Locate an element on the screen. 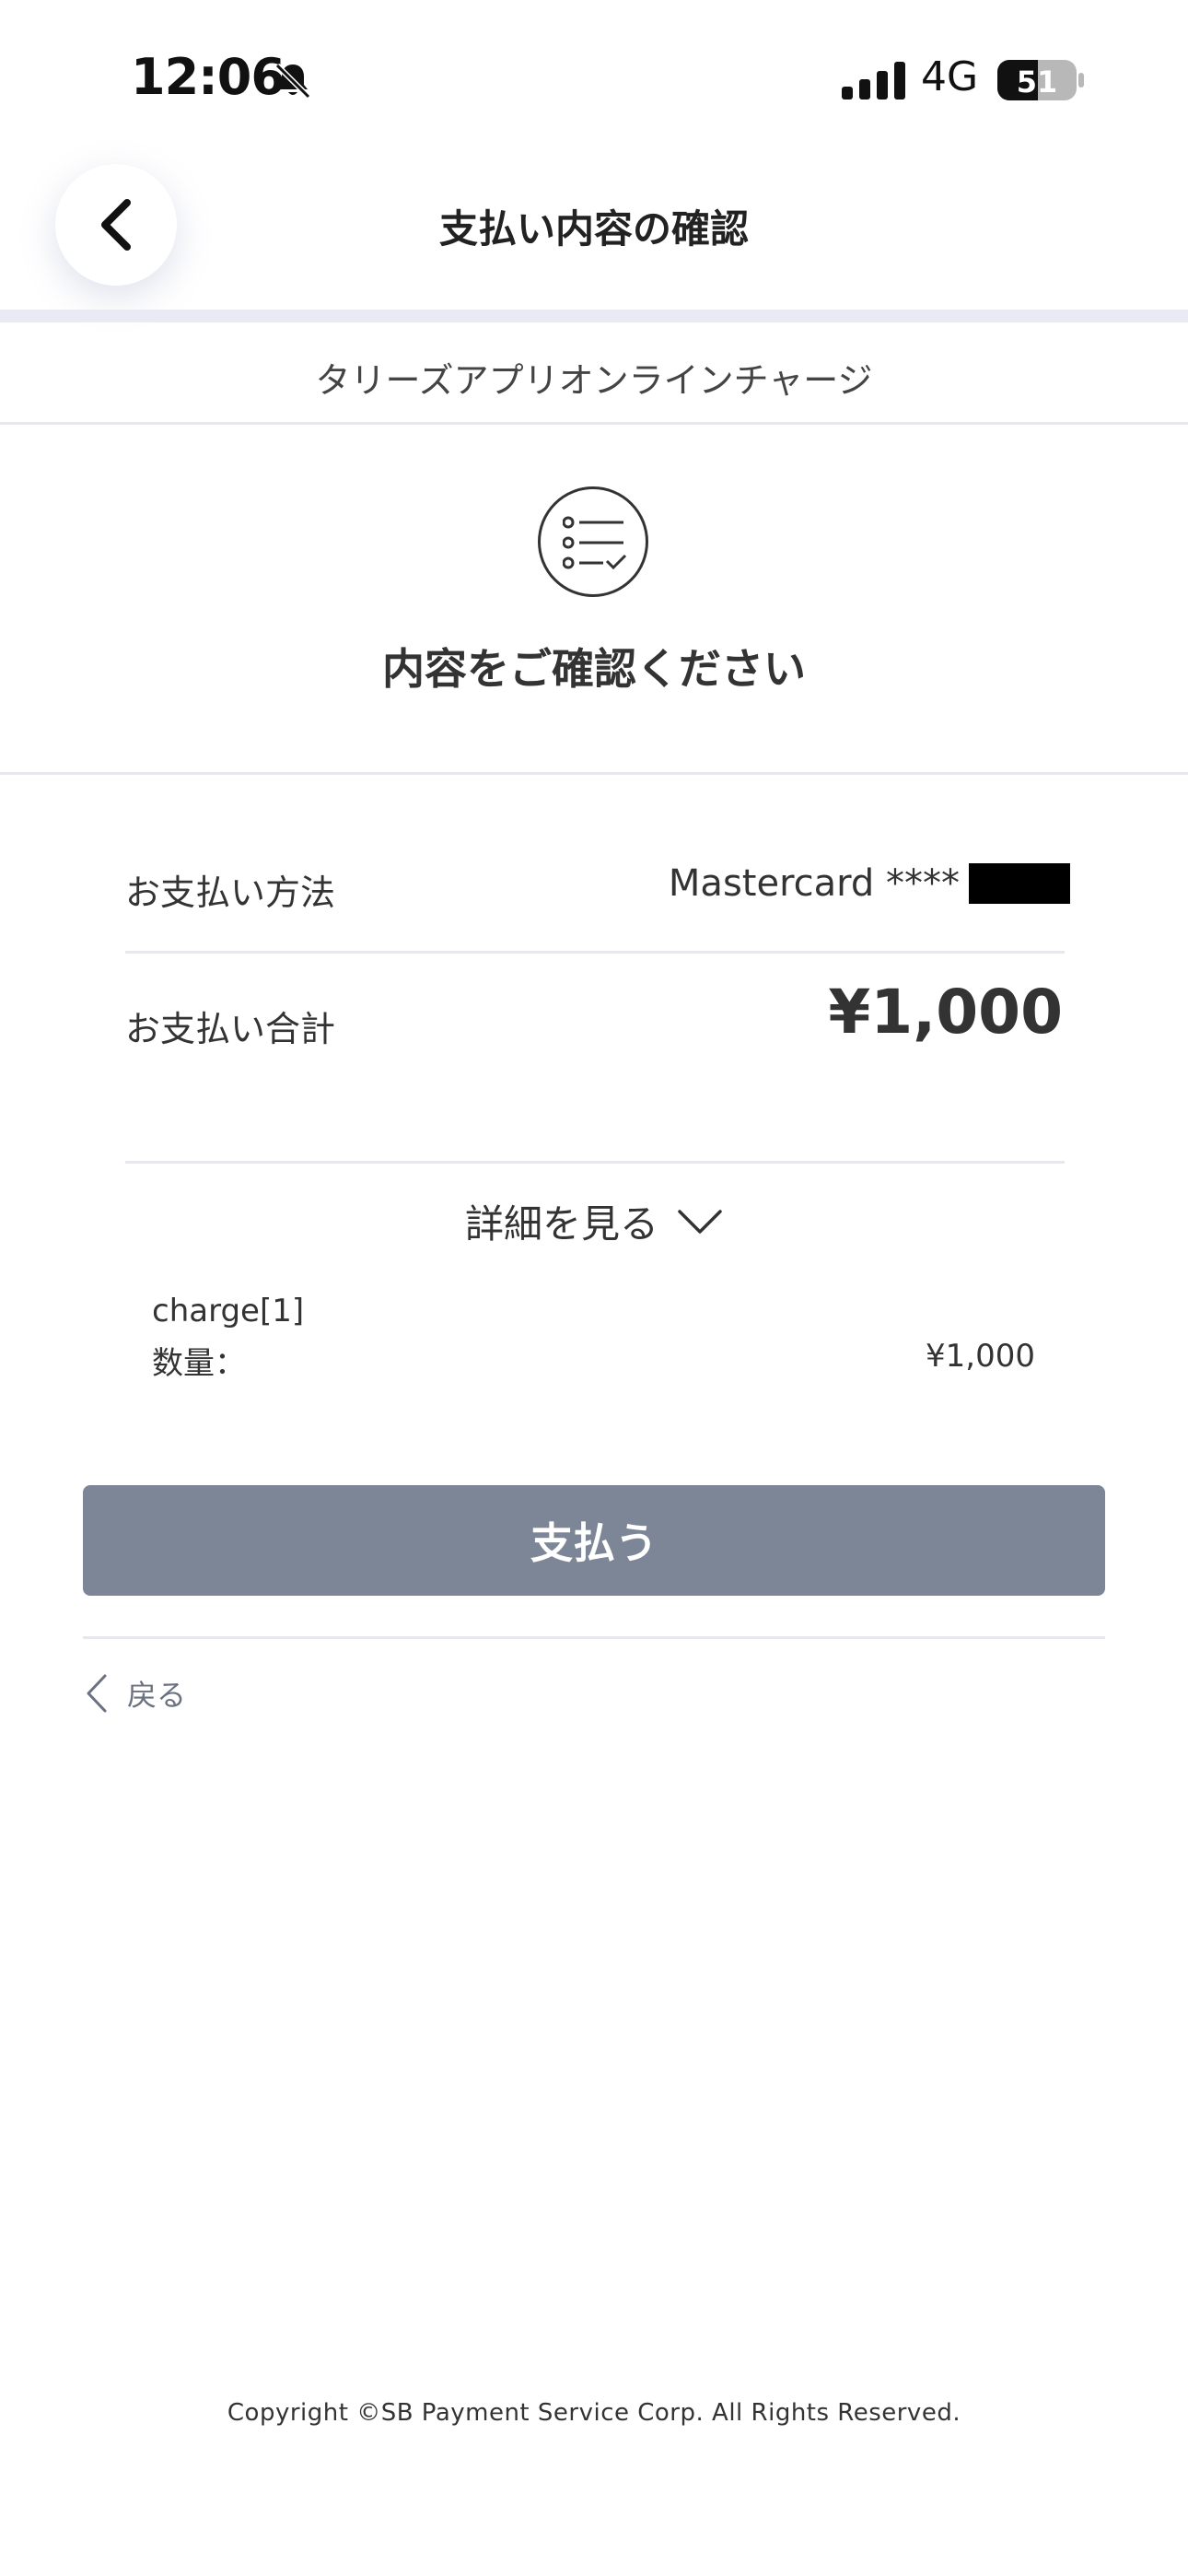  battery-icon: 51 is located at coordinates (1040, 80).